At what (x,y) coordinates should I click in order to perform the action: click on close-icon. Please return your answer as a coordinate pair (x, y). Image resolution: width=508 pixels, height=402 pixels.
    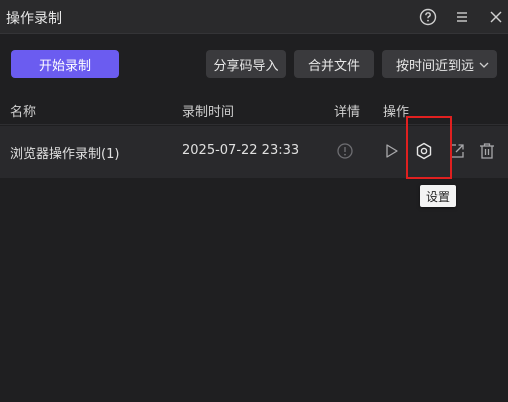
    Looking at the image, I should click on (496, 17).